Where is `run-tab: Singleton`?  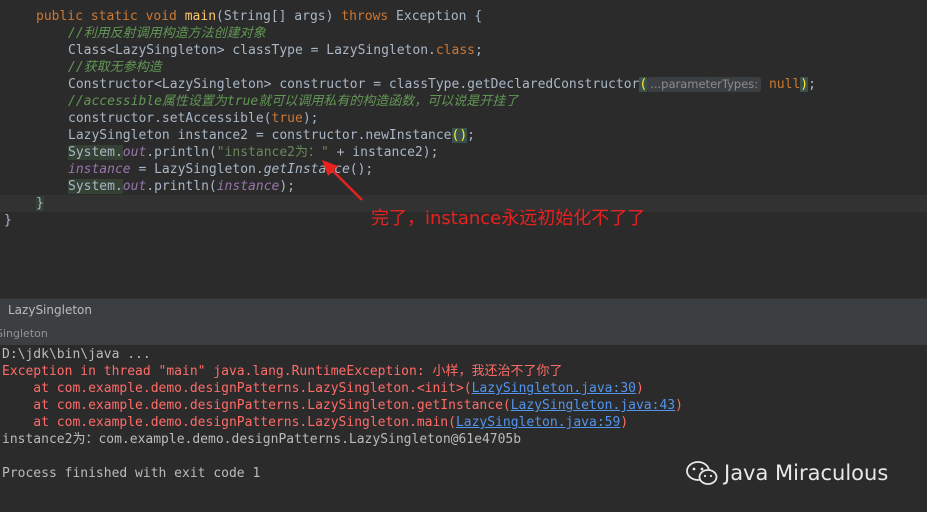
run-tab: Singleton is located at coordinates (24, 333).